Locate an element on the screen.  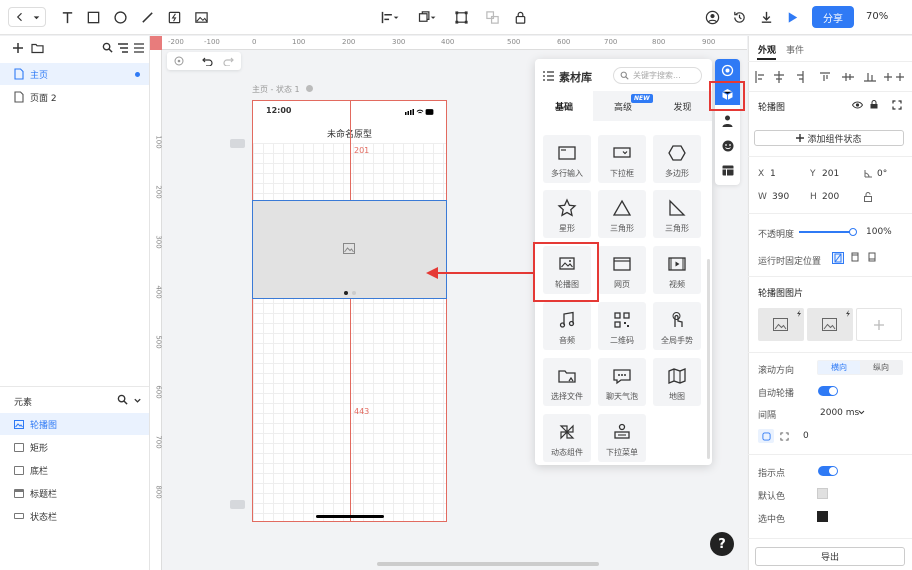
material-item-video: 视频 is located at coordinates (677, 270).